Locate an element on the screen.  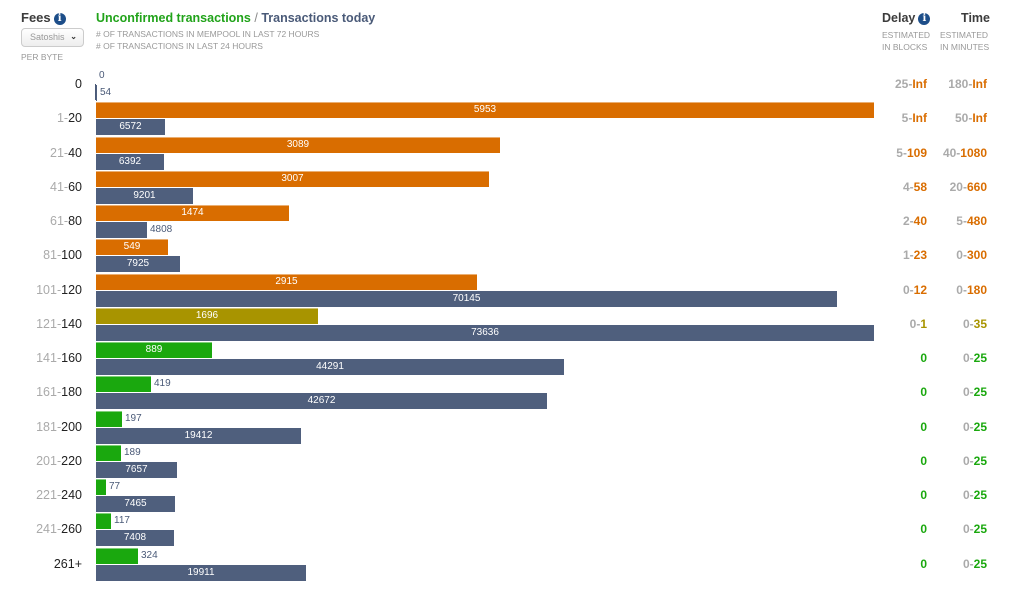
fee-range-label: 41-60 is located at coordinates (66, 187).